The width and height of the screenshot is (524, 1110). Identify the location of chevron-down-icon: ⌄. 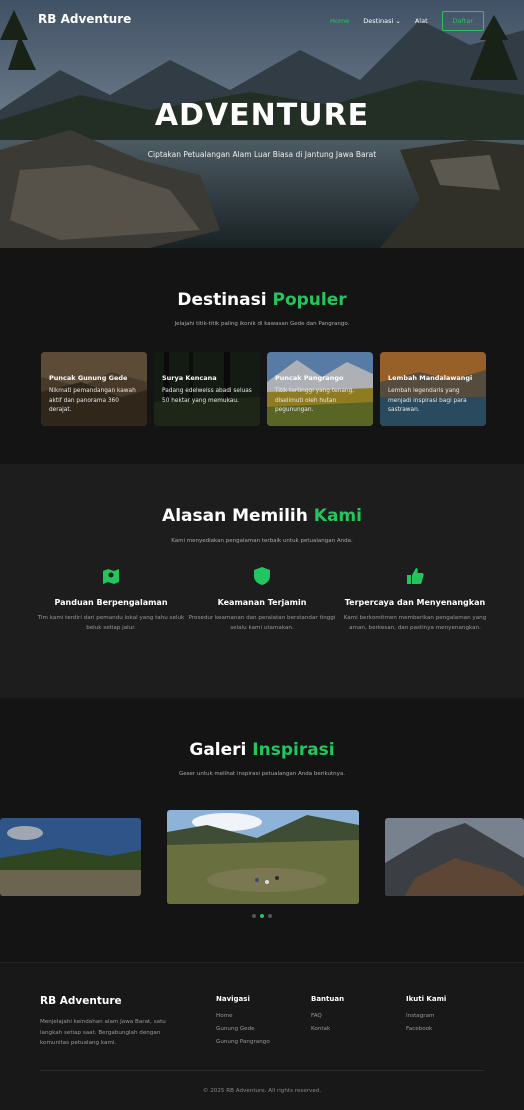
(398, 21).